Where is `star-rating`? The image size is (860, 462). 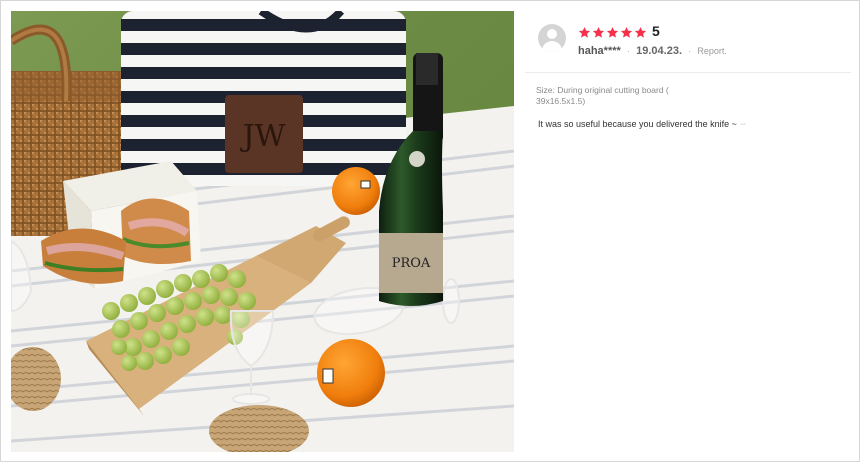 star-rating is located at coordinates (613, 32).